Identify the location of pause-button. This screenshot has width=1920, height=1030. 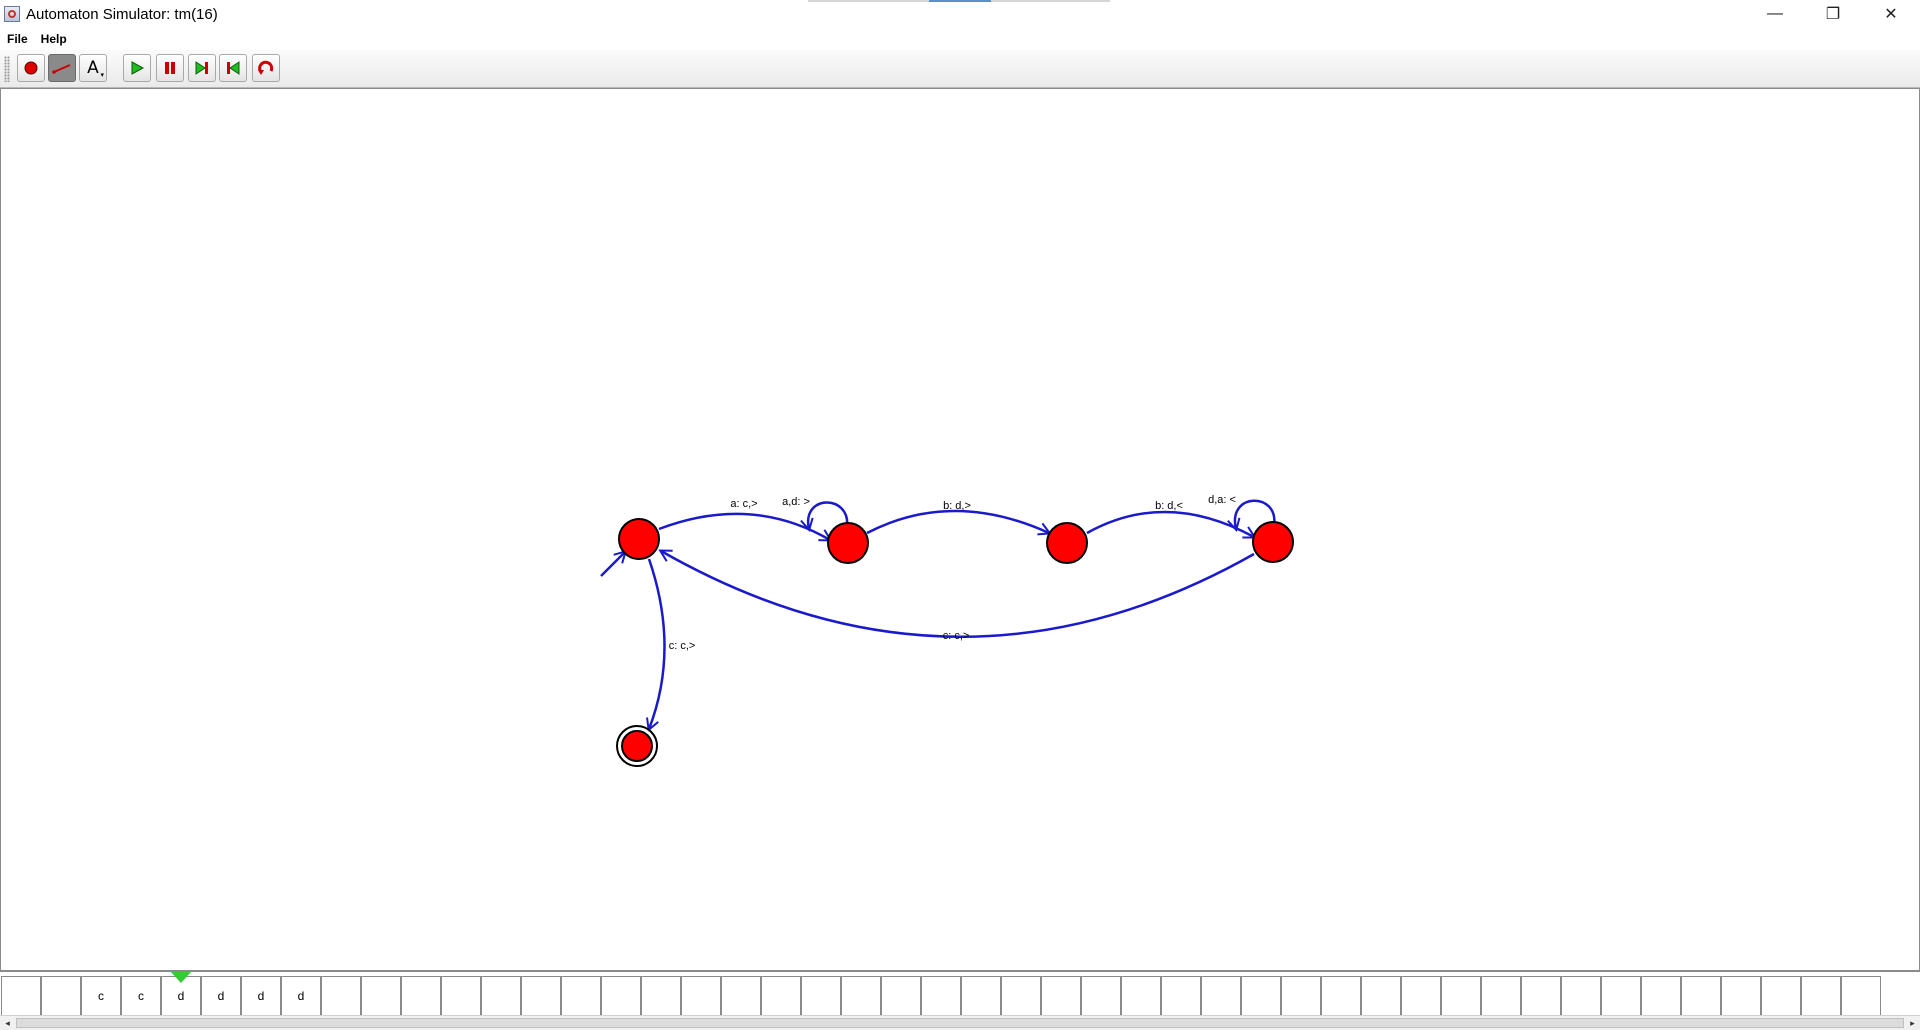
(170, 68).